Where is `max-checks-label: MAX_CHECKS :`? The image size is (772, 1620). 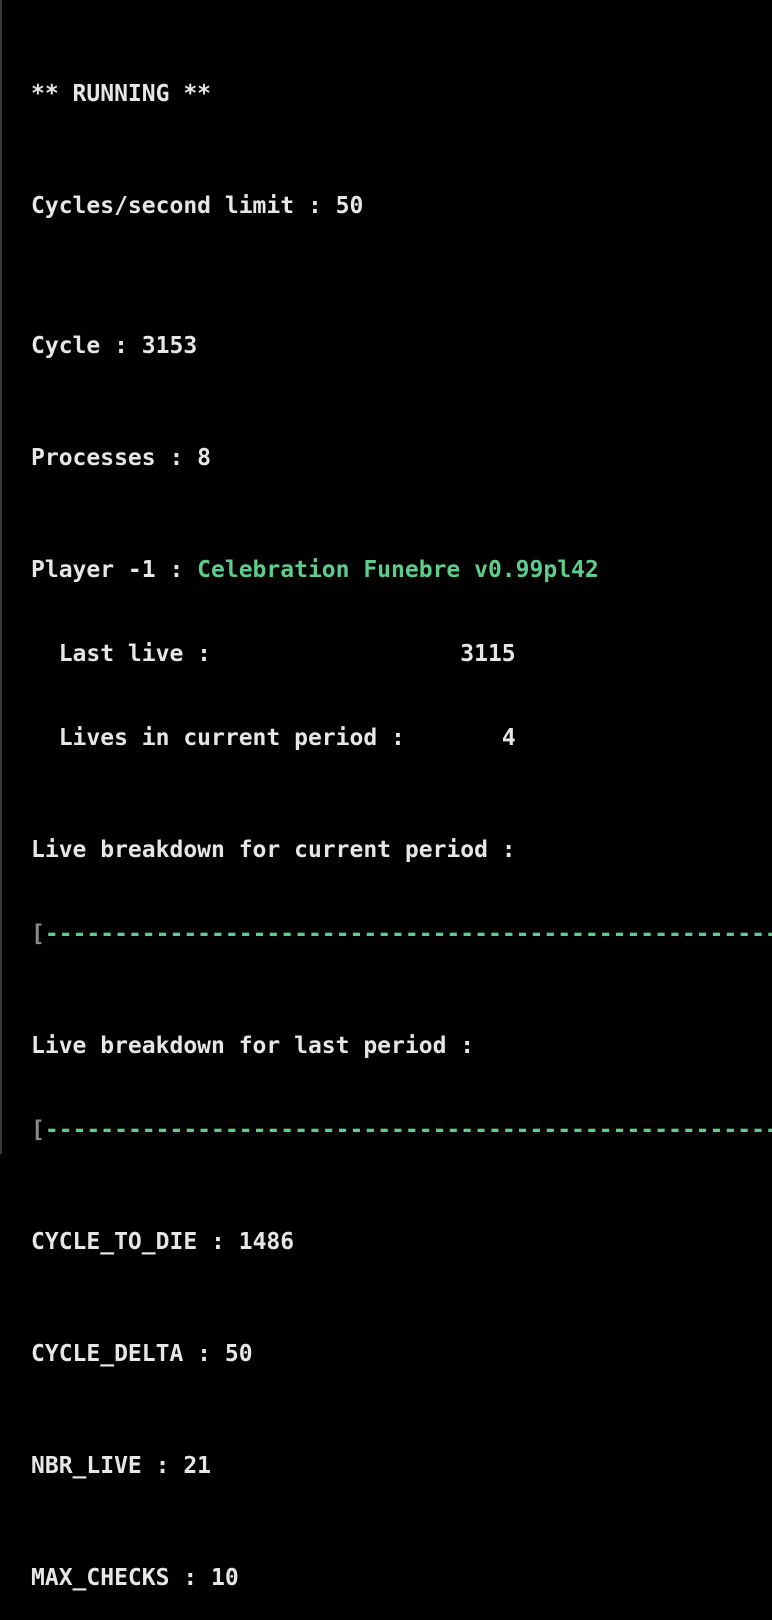 max-checks-label: MAX_CHECKS : is located at coordinates (121, 1578).